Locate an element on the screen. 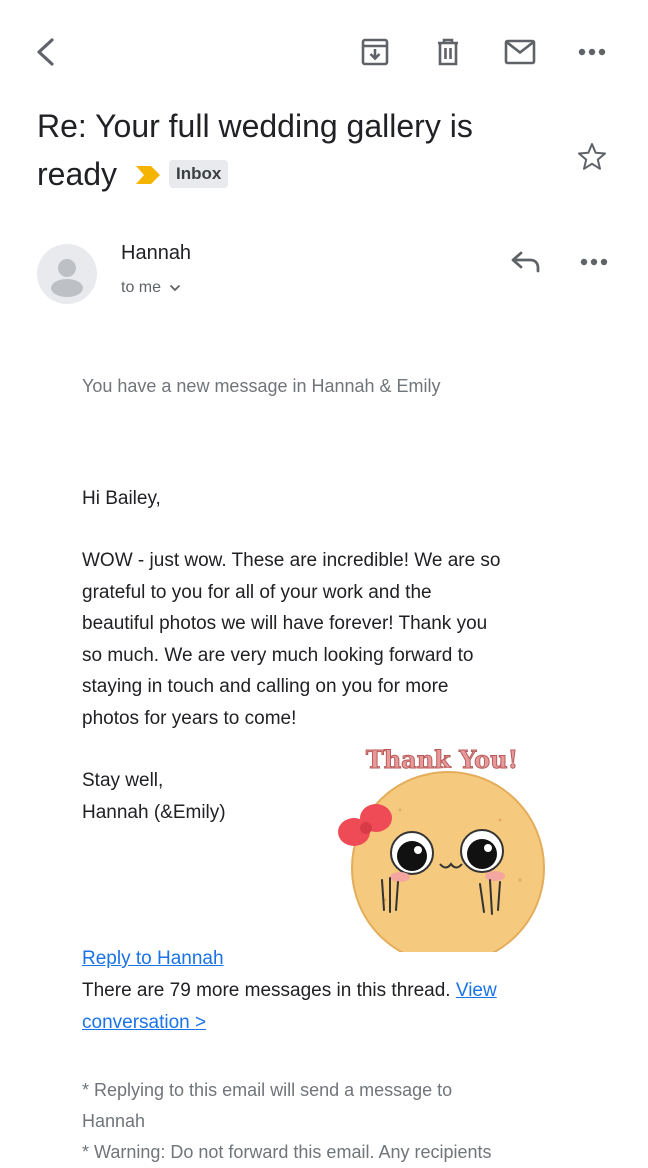 The width and height of the screenshot is (648, 1168). back-icon is located at coordinates (46, 52).